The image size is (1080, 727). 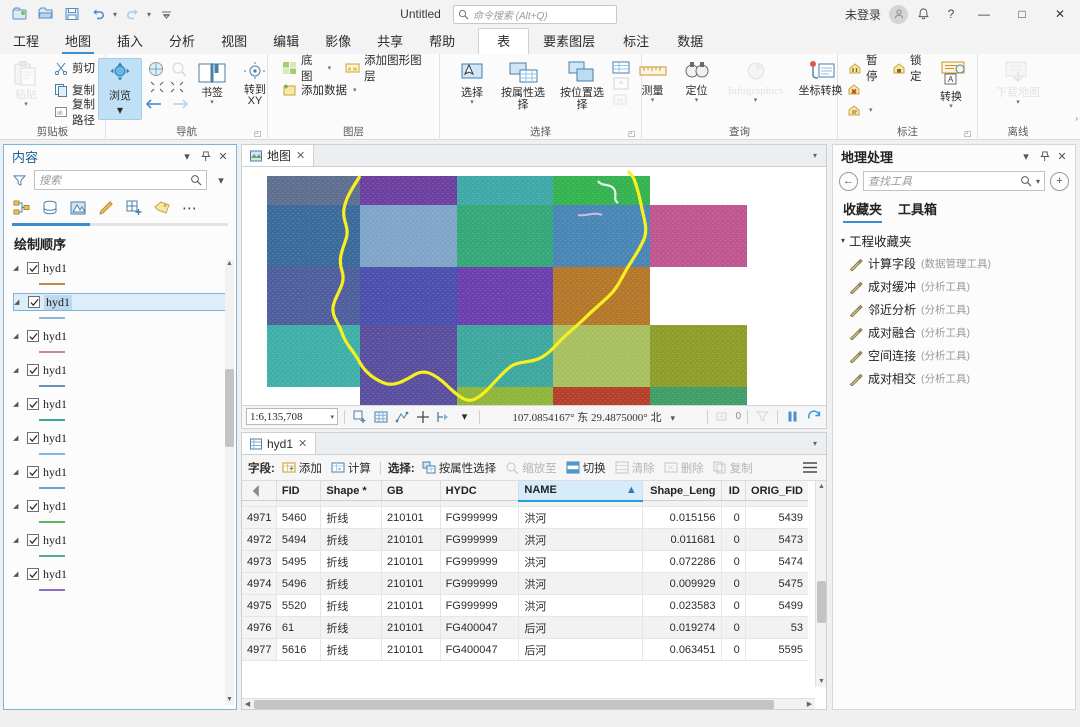 I want to click on add-tool-icon: +, so click(x=1059, y=181).